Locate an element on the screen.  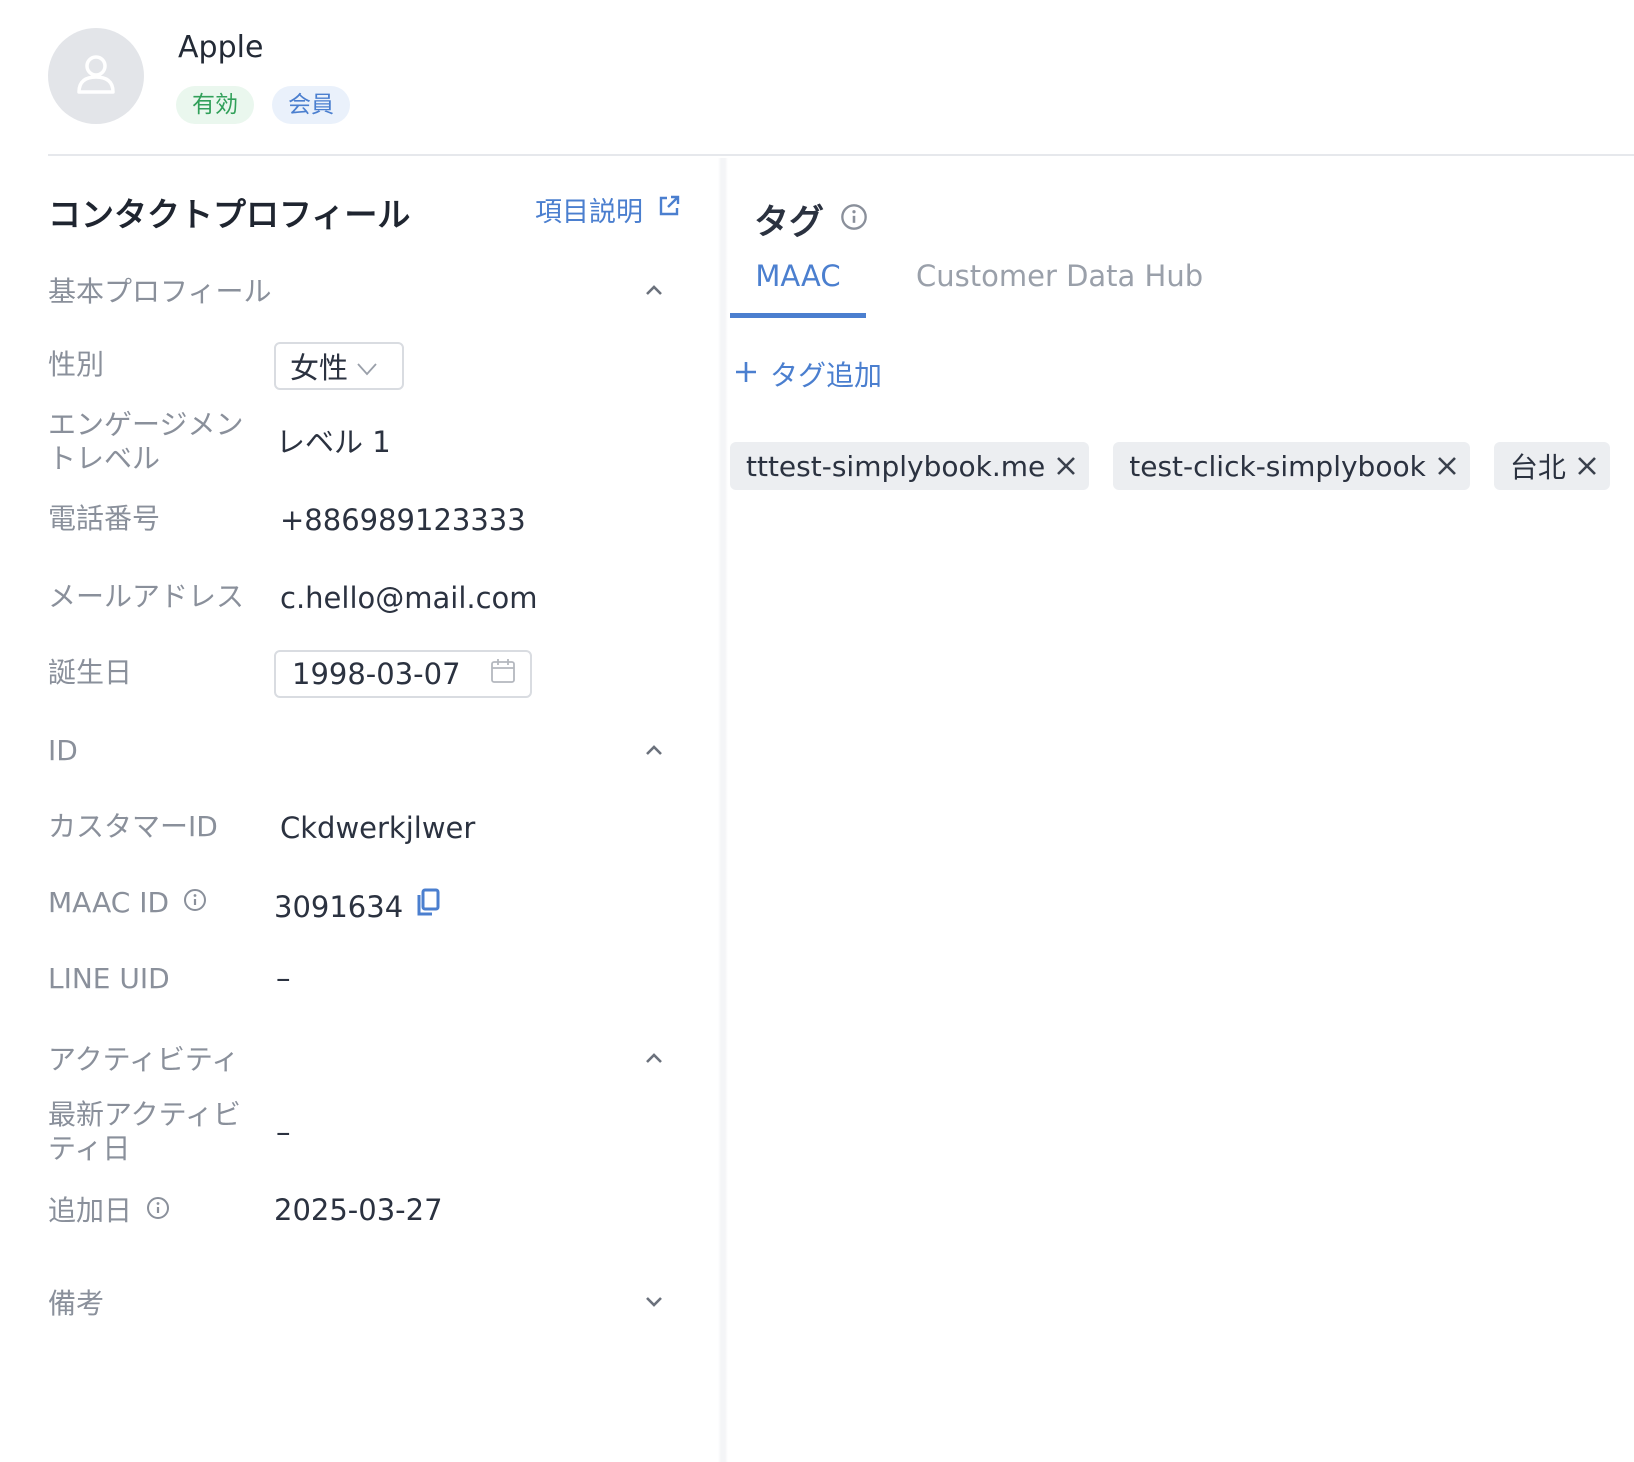
last-activity-label-line1: 最新アクティビ is located at coordinates (144, 1114).